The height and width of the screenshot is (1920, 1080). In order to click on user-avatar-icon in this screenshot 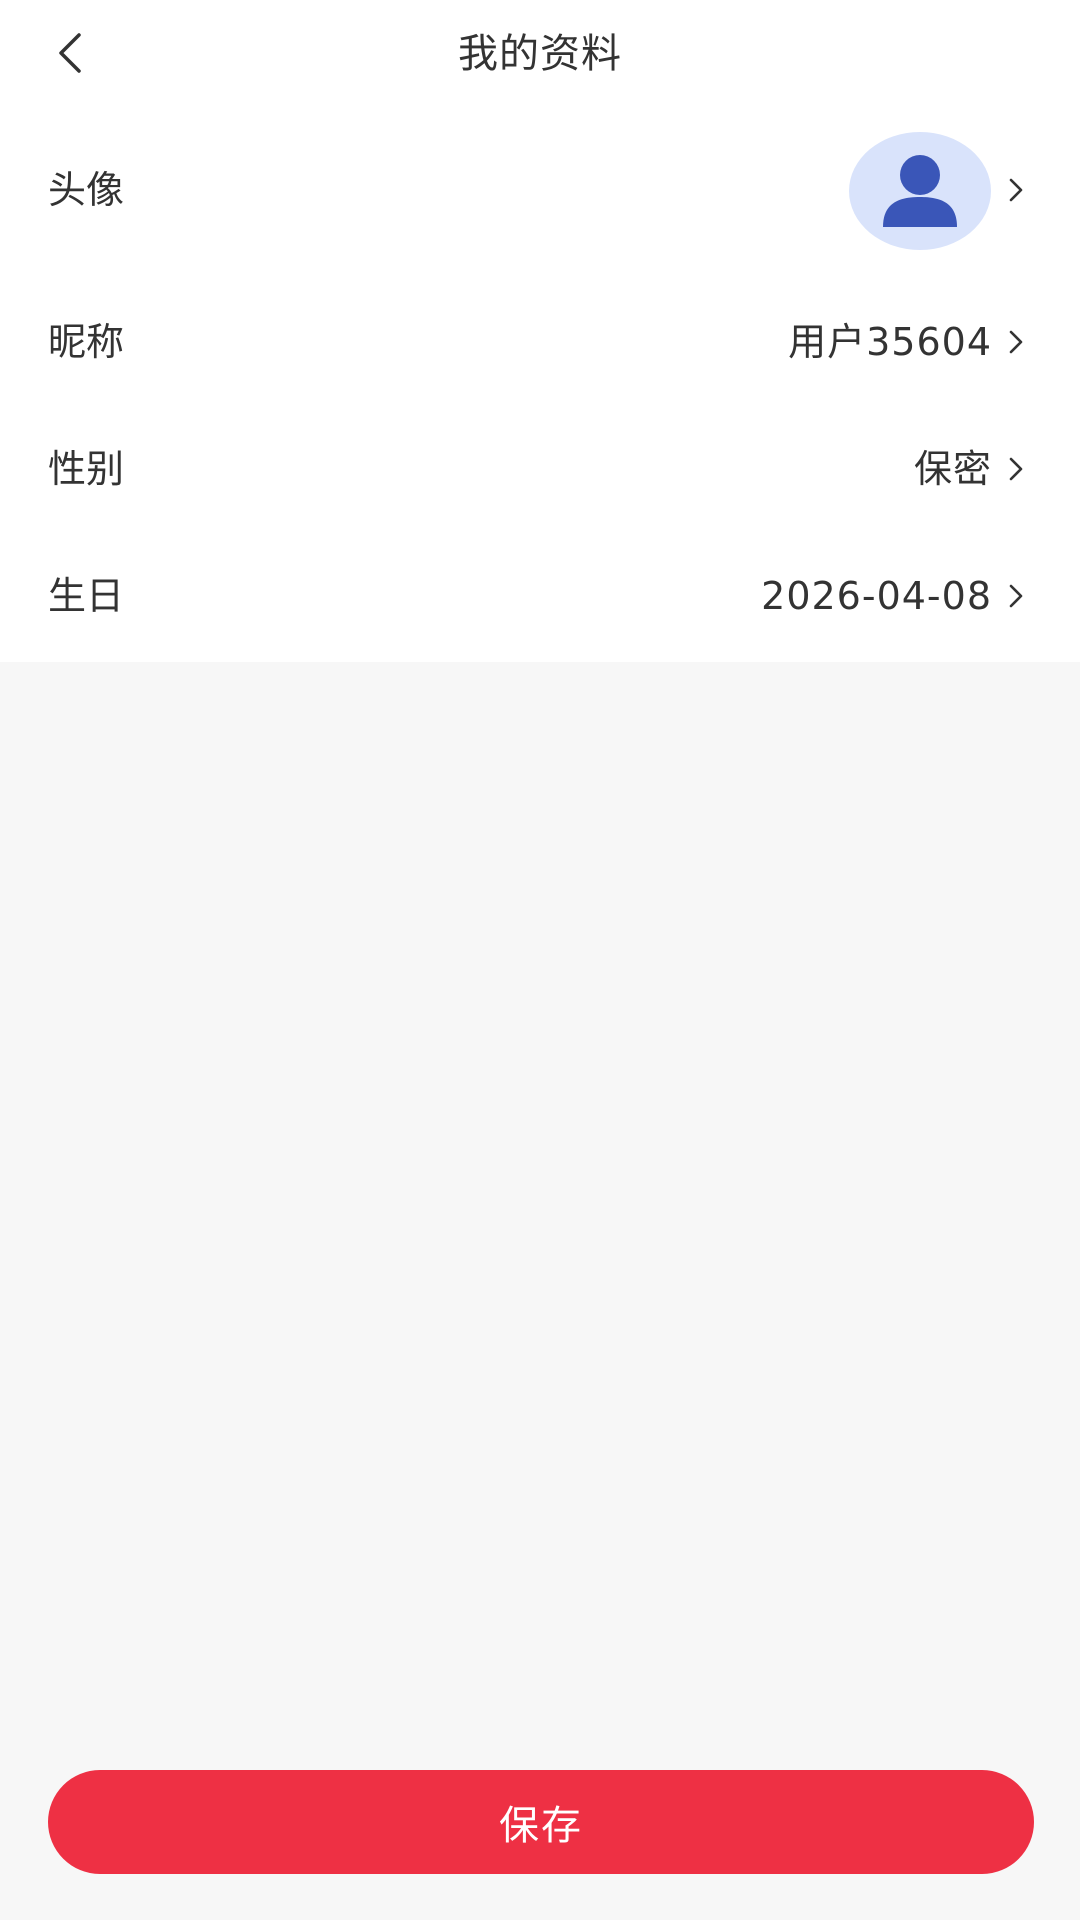, I will do `click(920, 191)`.